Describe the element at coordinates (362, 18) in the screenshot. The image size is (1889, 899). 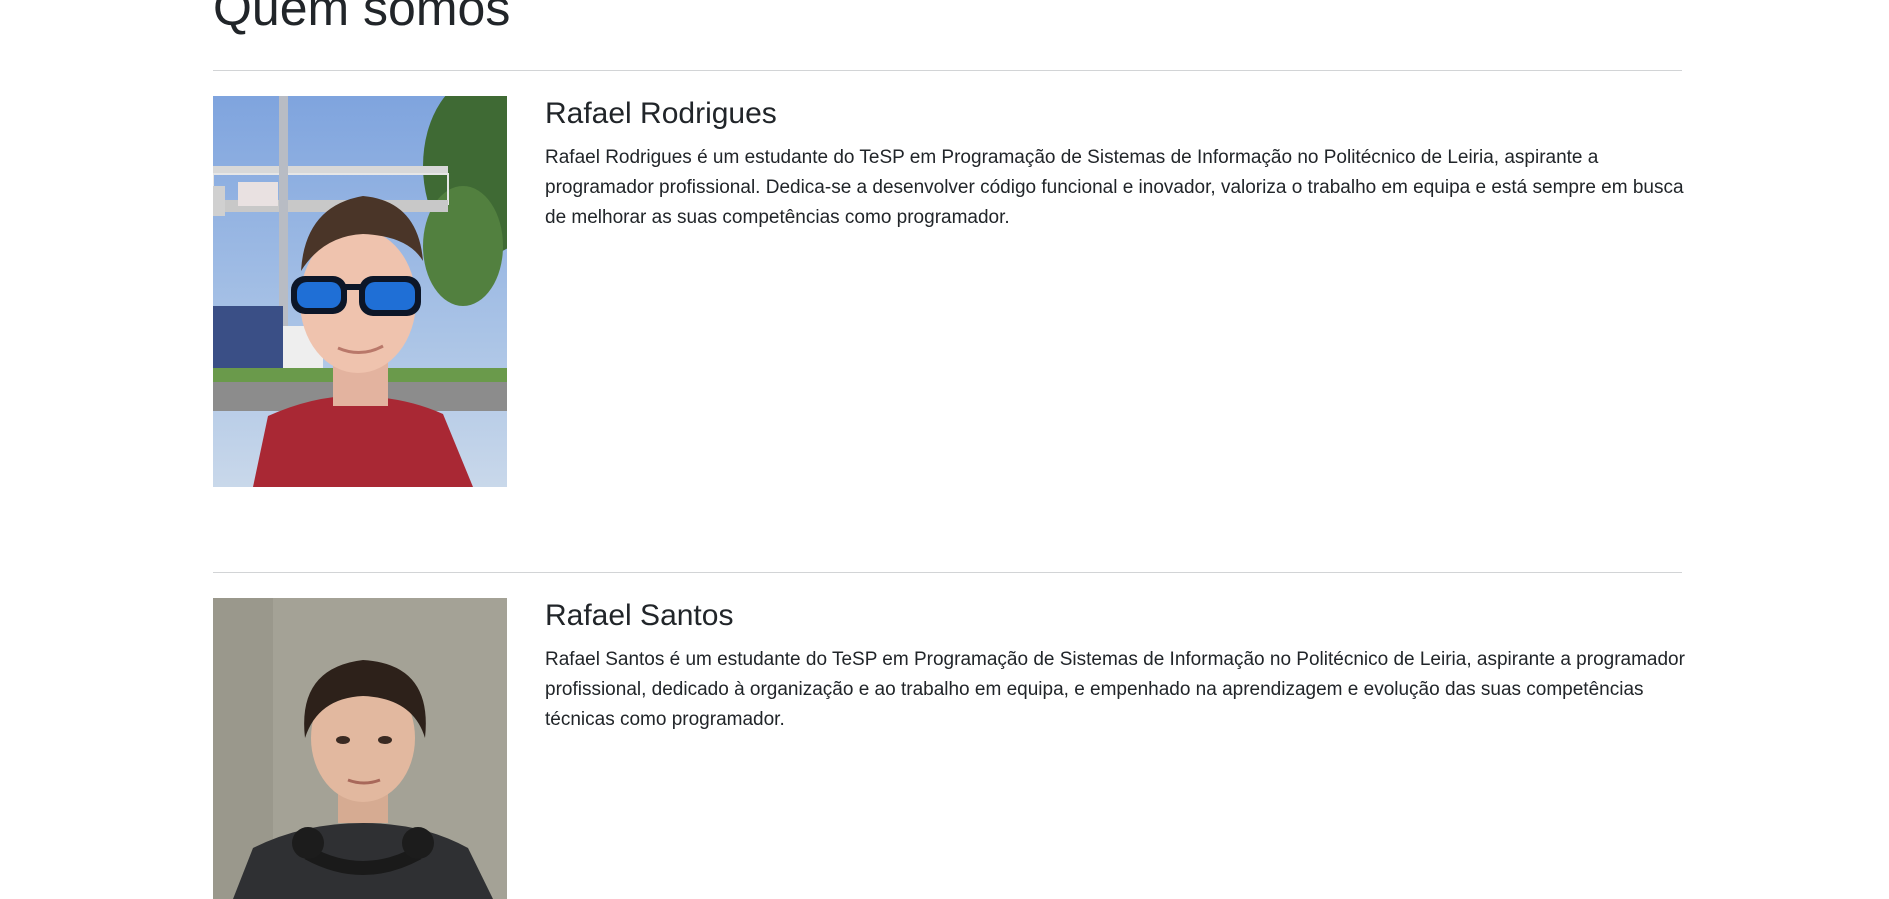
I see `page-title: Quem somos` at that location.